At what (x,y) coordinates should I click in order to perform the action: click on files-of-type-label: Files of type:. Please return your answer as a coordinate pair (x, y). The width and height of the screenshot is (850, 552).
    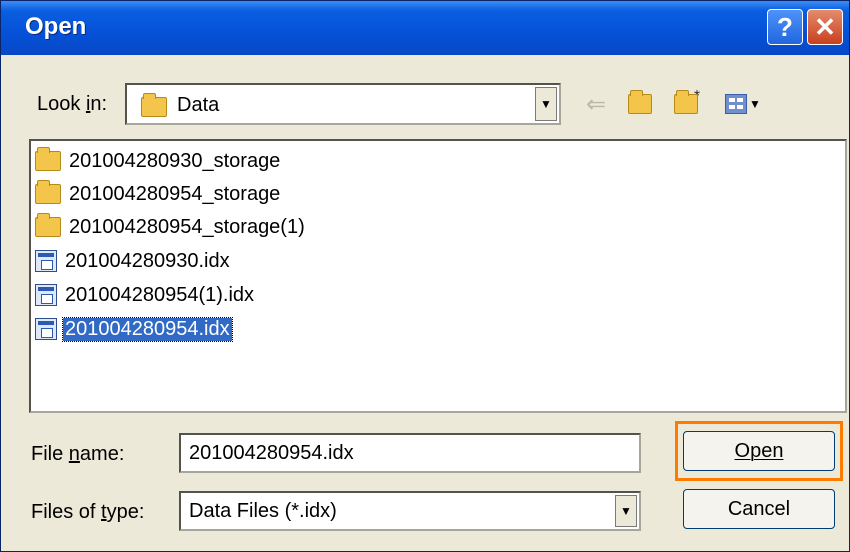
    Looking at the image, I should click on (88, 512).